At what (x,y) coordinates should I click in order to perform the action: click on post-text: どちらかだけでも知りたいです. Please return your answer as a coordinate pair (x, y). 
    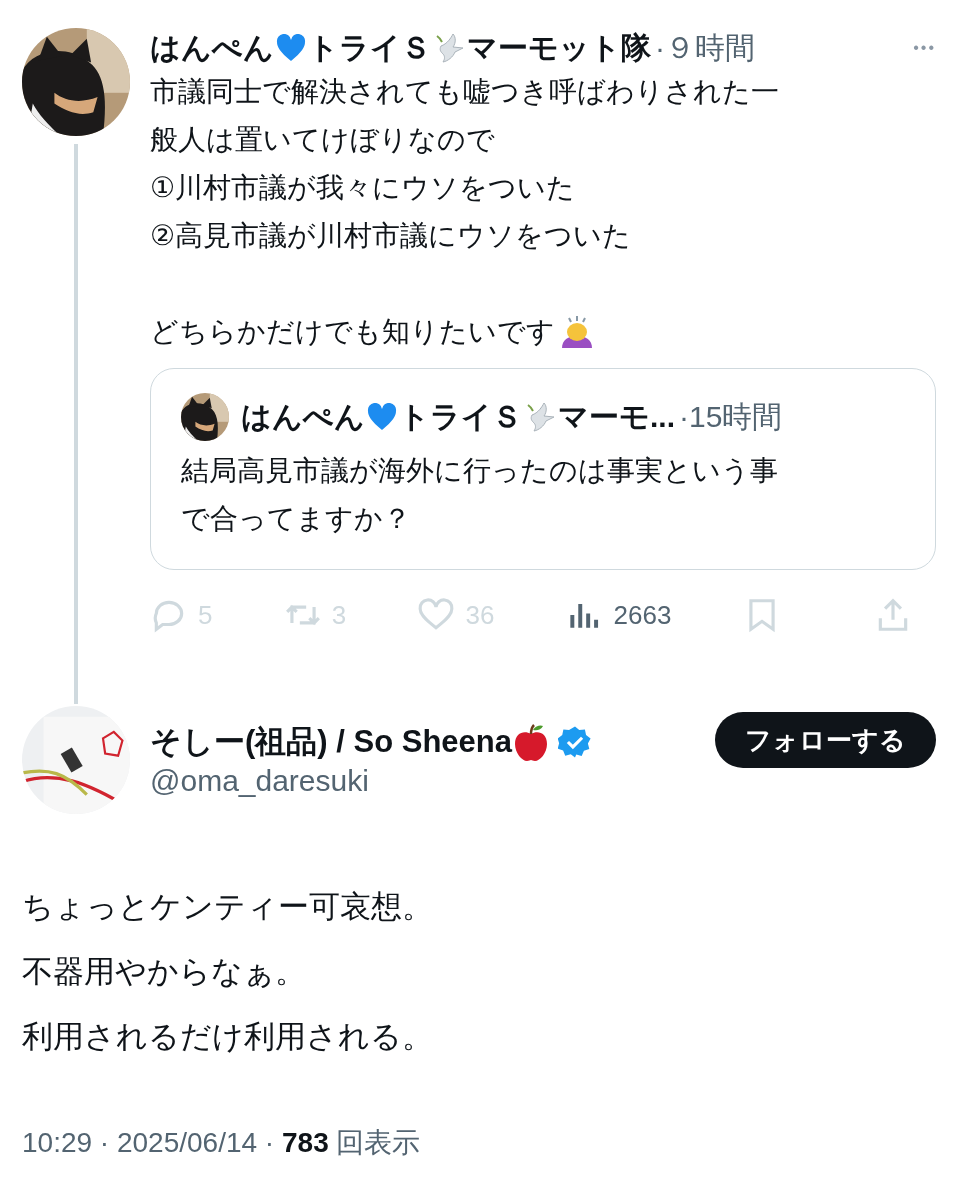
    Looking at the image, I should click on (352, 332).